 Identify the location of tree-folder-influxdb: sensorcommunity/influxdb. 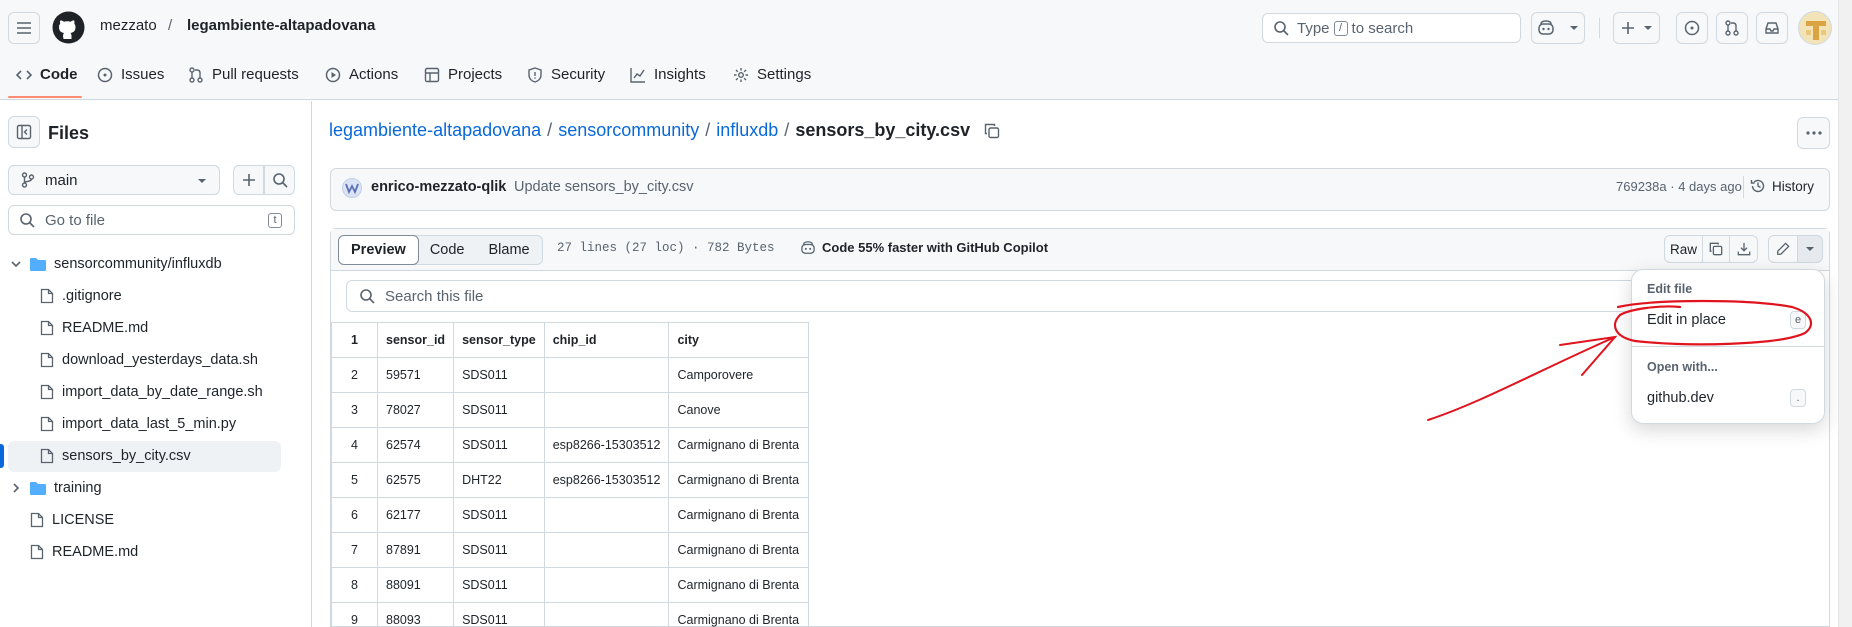
(116, 264).